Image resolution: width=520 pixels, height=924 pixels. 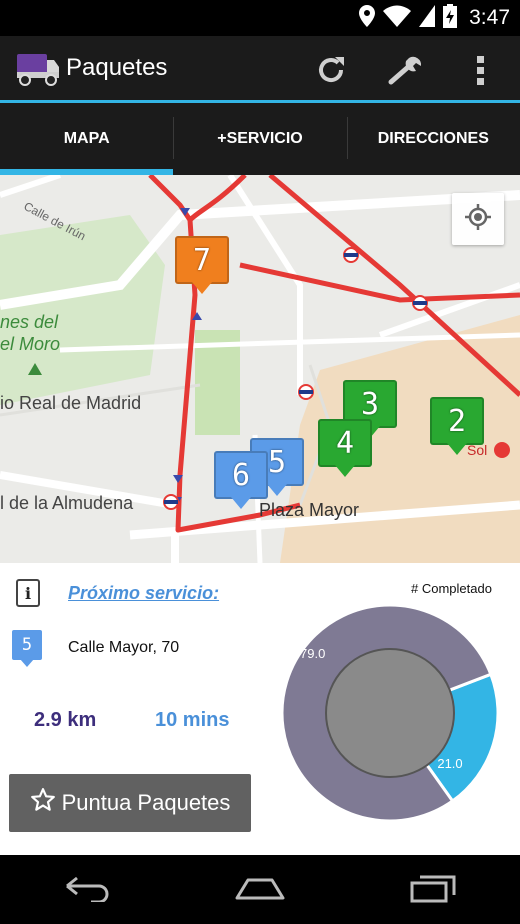 I want to click on wrench-icon, so click(x=406, y=72).